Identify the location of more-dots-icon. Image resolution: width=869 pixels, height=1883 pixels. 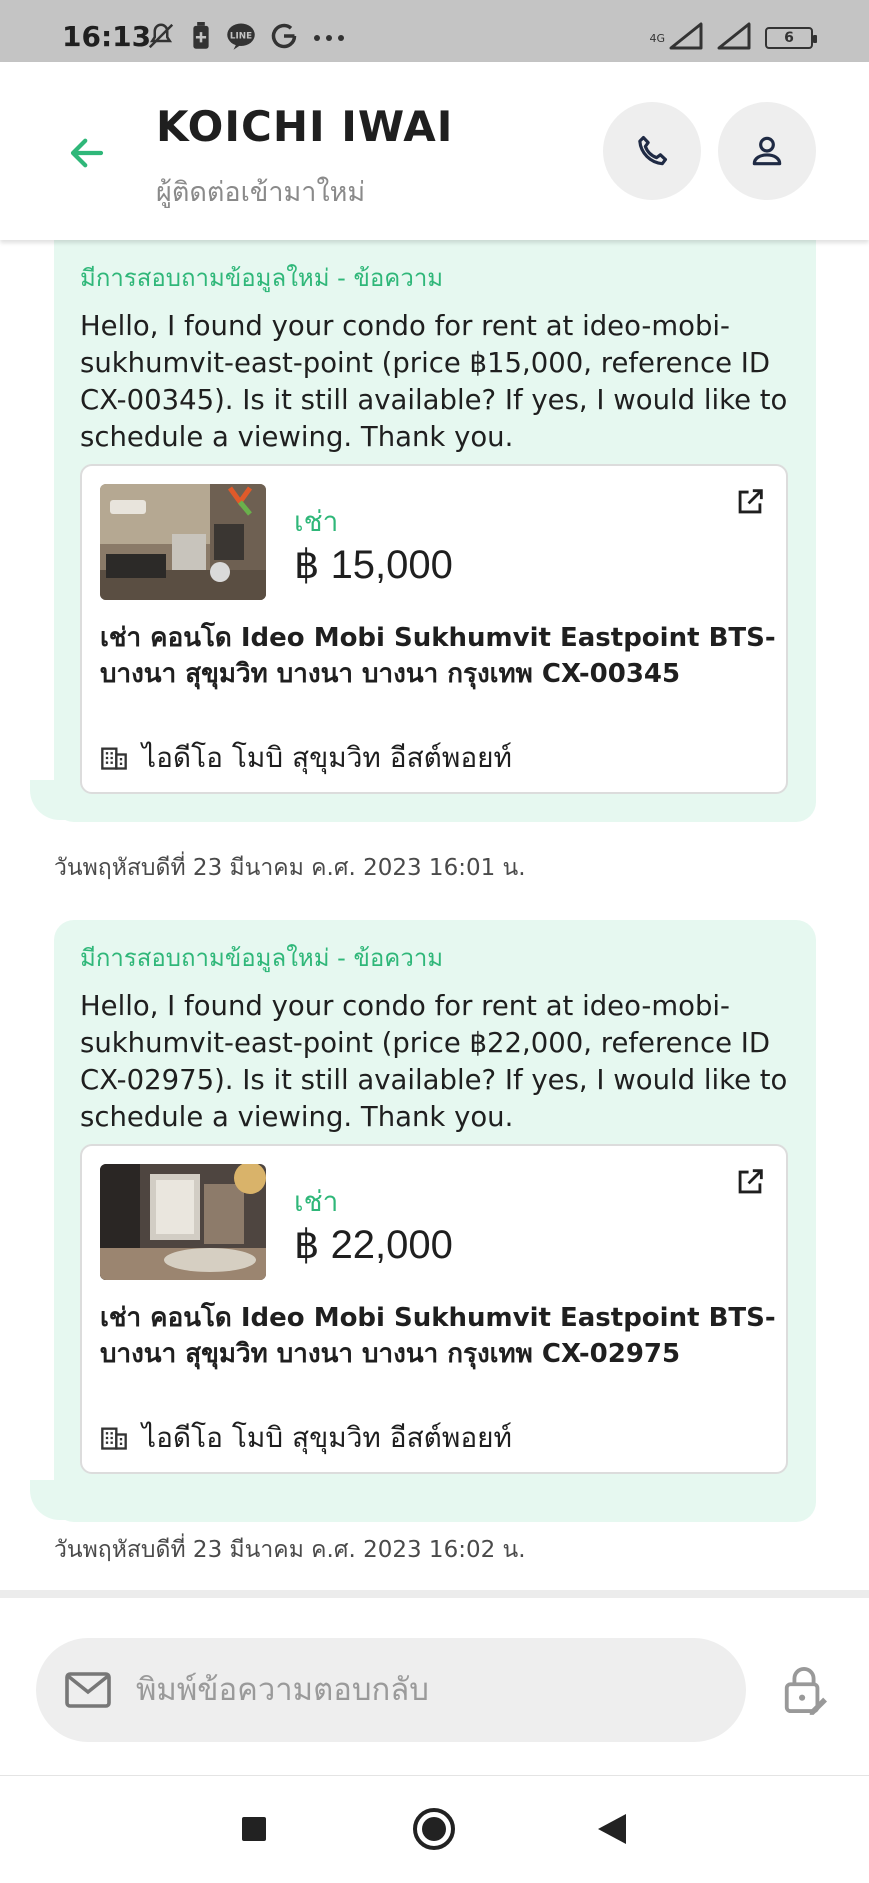
(329, 38).